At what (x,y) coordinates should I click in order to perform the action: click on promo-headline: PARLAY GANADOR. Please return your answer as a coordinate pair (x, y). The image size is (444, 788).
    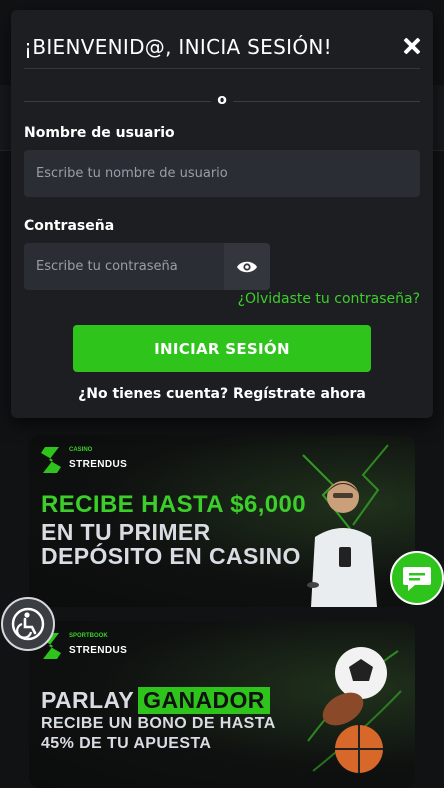
    Looking at the image, I should click on (155, 700).